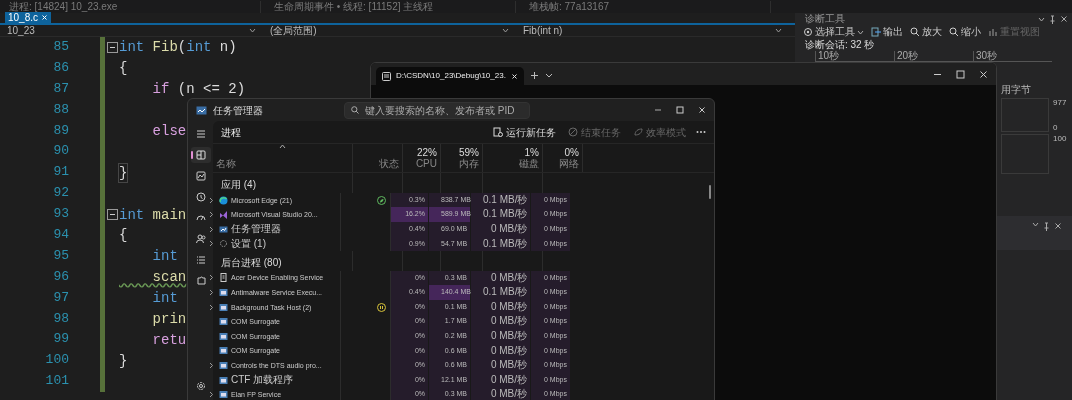 This screenshot has height=400, width=1072. I want to click on column-total: 1%, so click(531, 153).